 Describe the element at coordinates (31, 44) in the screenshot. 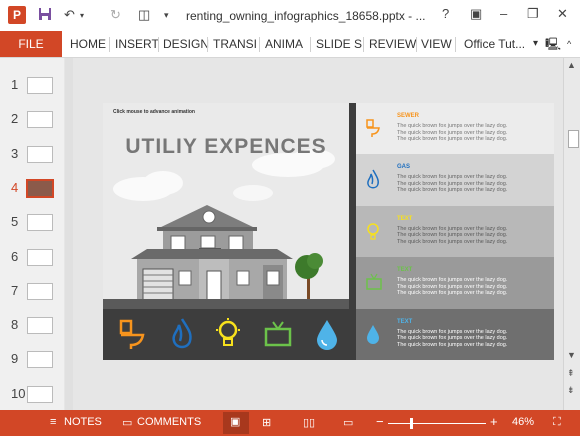

I see `tab-file: FILE` at that location.